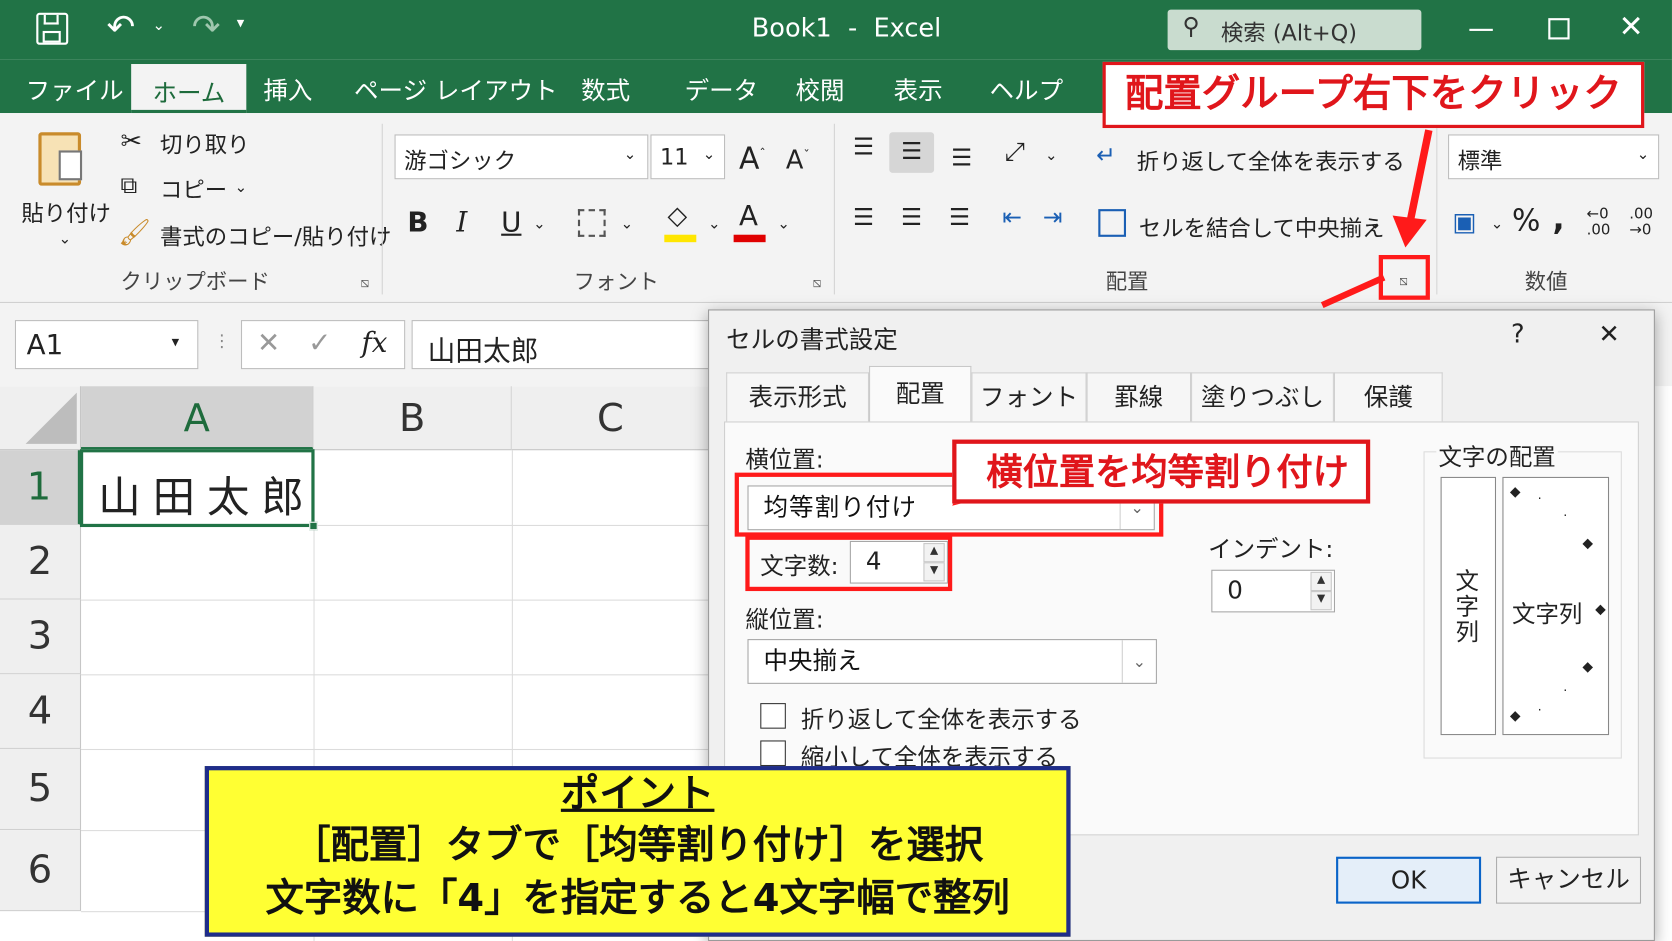  I want to click on point-line-1: ［配置］タブで［均等割り付け］を選択, so click(638, 845).